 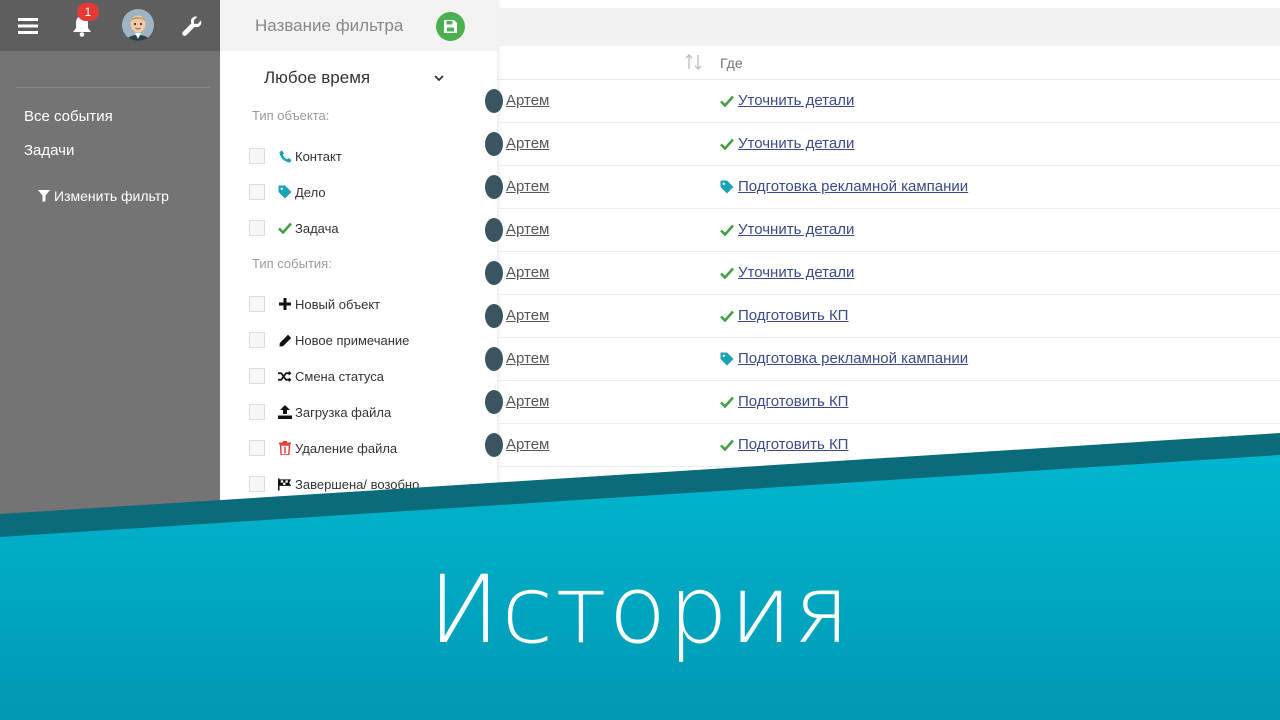 I want to click on row-where: Подготовить КП, so click(x=784, y=401).